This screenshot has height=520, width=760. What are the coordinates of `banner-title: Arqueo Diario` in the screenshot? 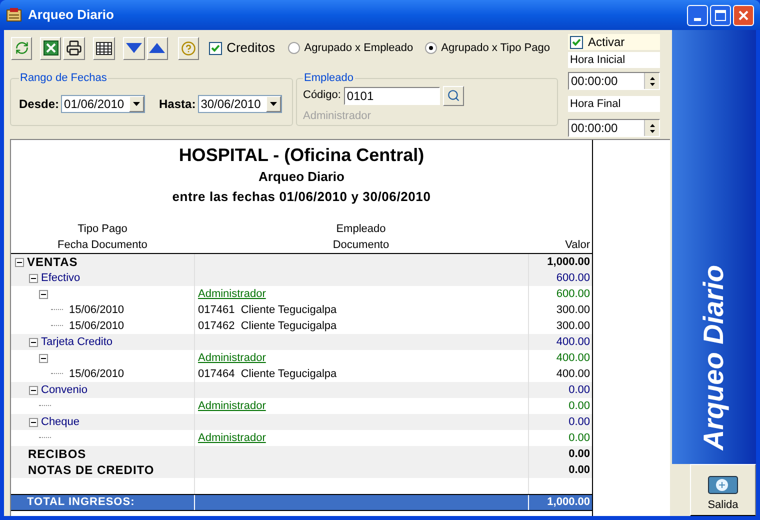 It's located at (713, 357).